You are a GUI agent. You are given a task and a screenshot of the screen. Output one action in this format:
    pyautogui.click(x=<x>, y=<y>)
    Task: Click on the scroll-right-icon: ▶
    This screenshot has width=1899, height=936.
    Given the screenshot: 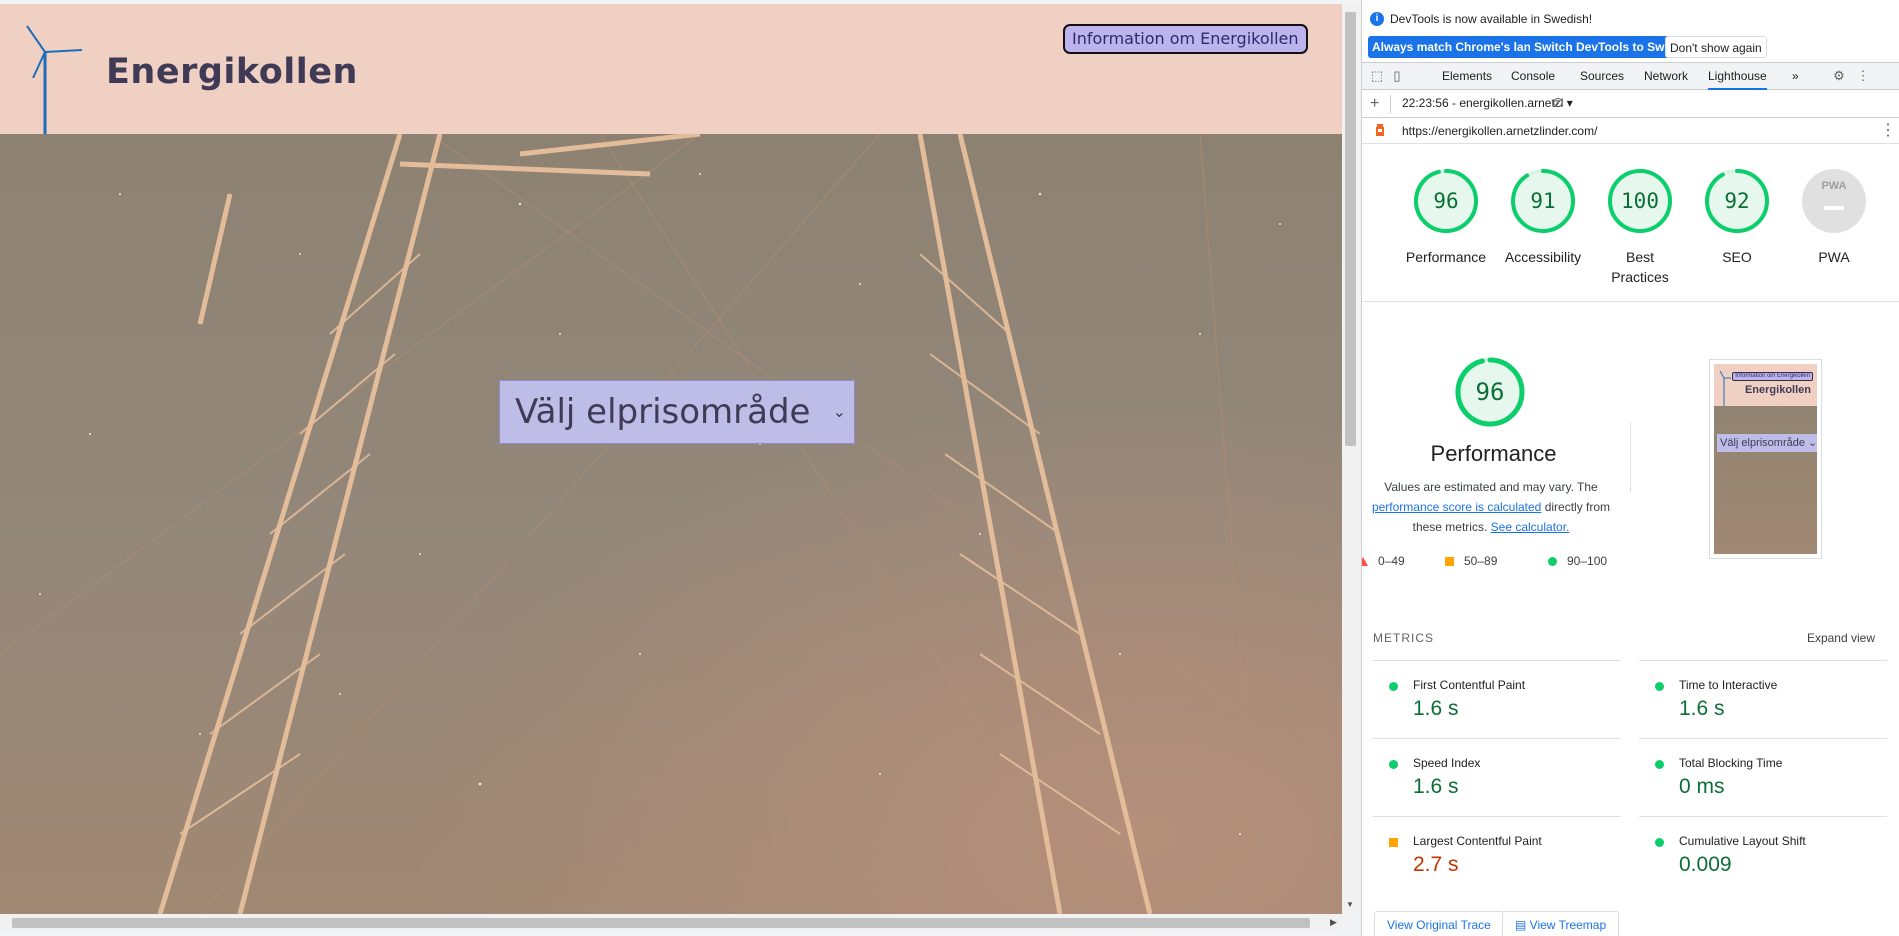 What is the action you would take?
    pyautogui.click(x=1333, y=922)
    